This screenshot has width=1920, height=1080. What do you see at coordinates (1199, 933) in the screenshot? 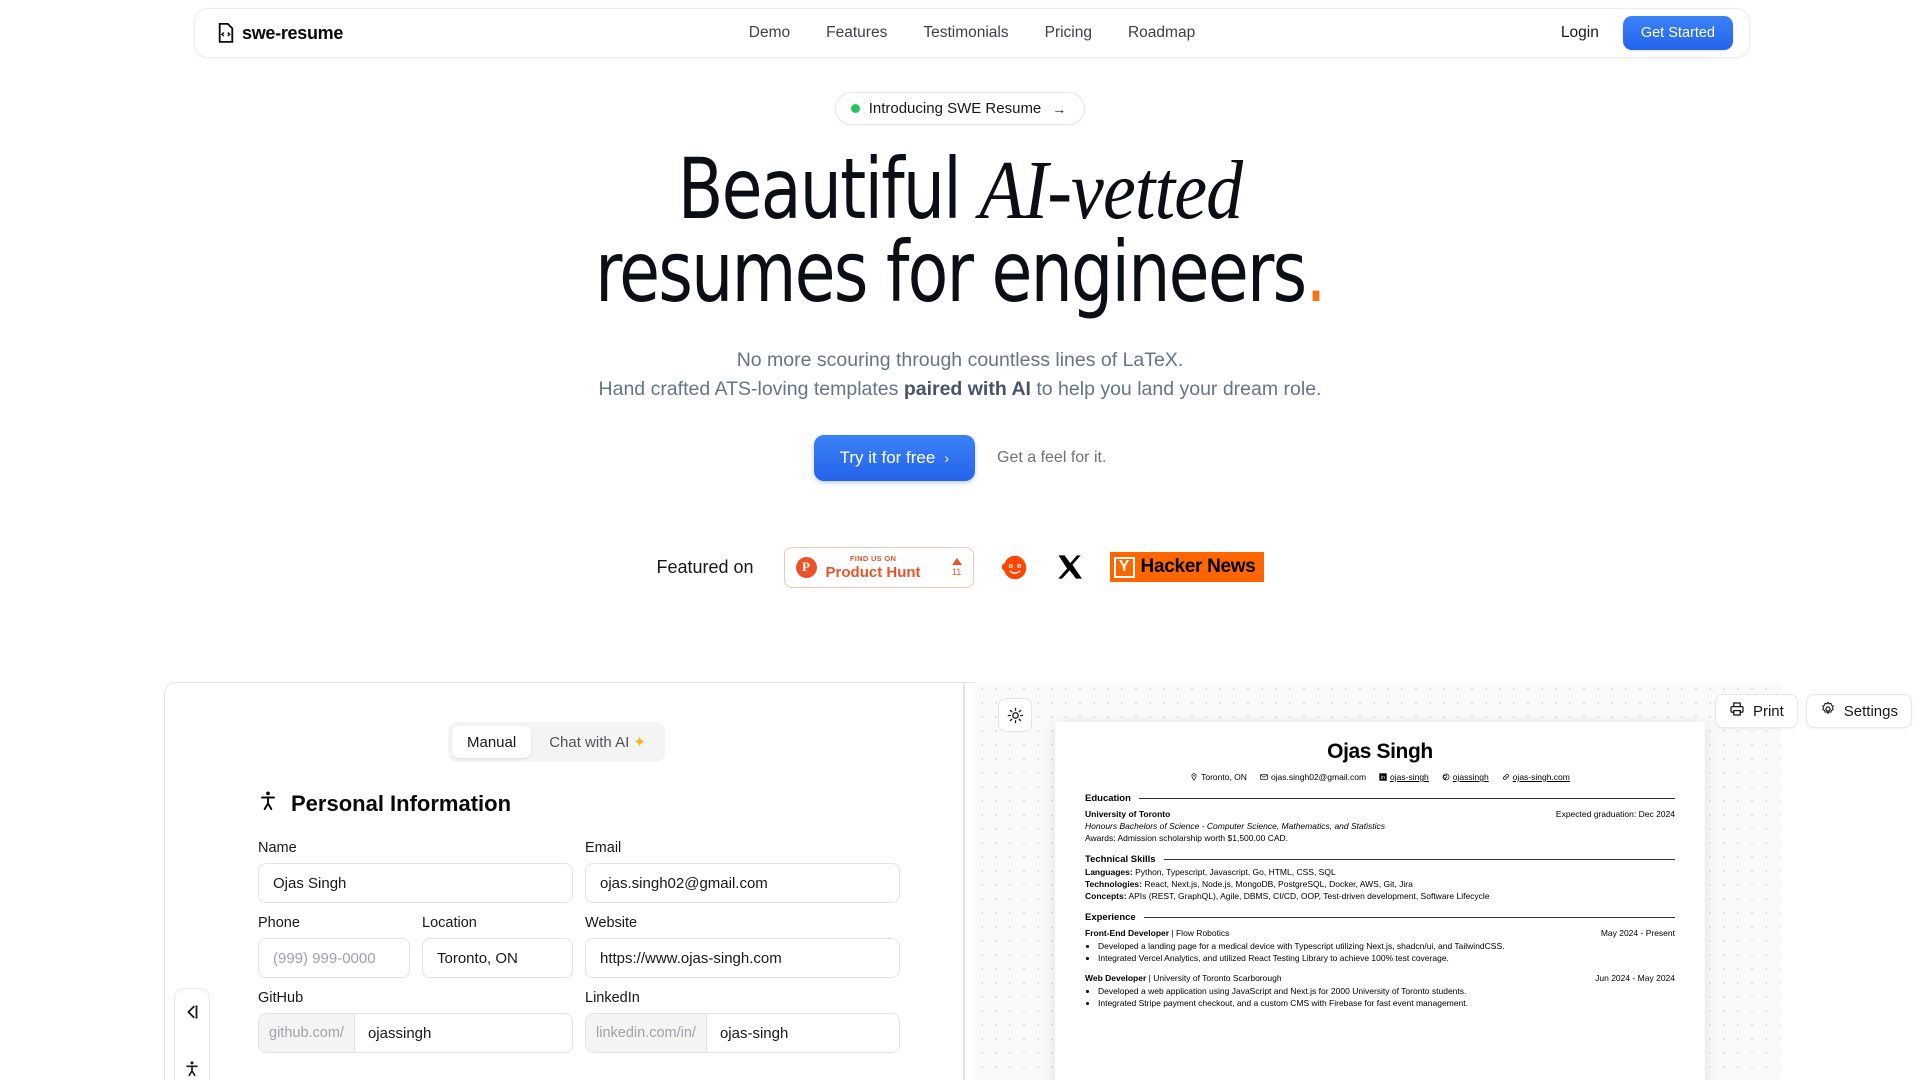
I see `experience-company: | Flow Robotics` at bounding box center [1199, 933].